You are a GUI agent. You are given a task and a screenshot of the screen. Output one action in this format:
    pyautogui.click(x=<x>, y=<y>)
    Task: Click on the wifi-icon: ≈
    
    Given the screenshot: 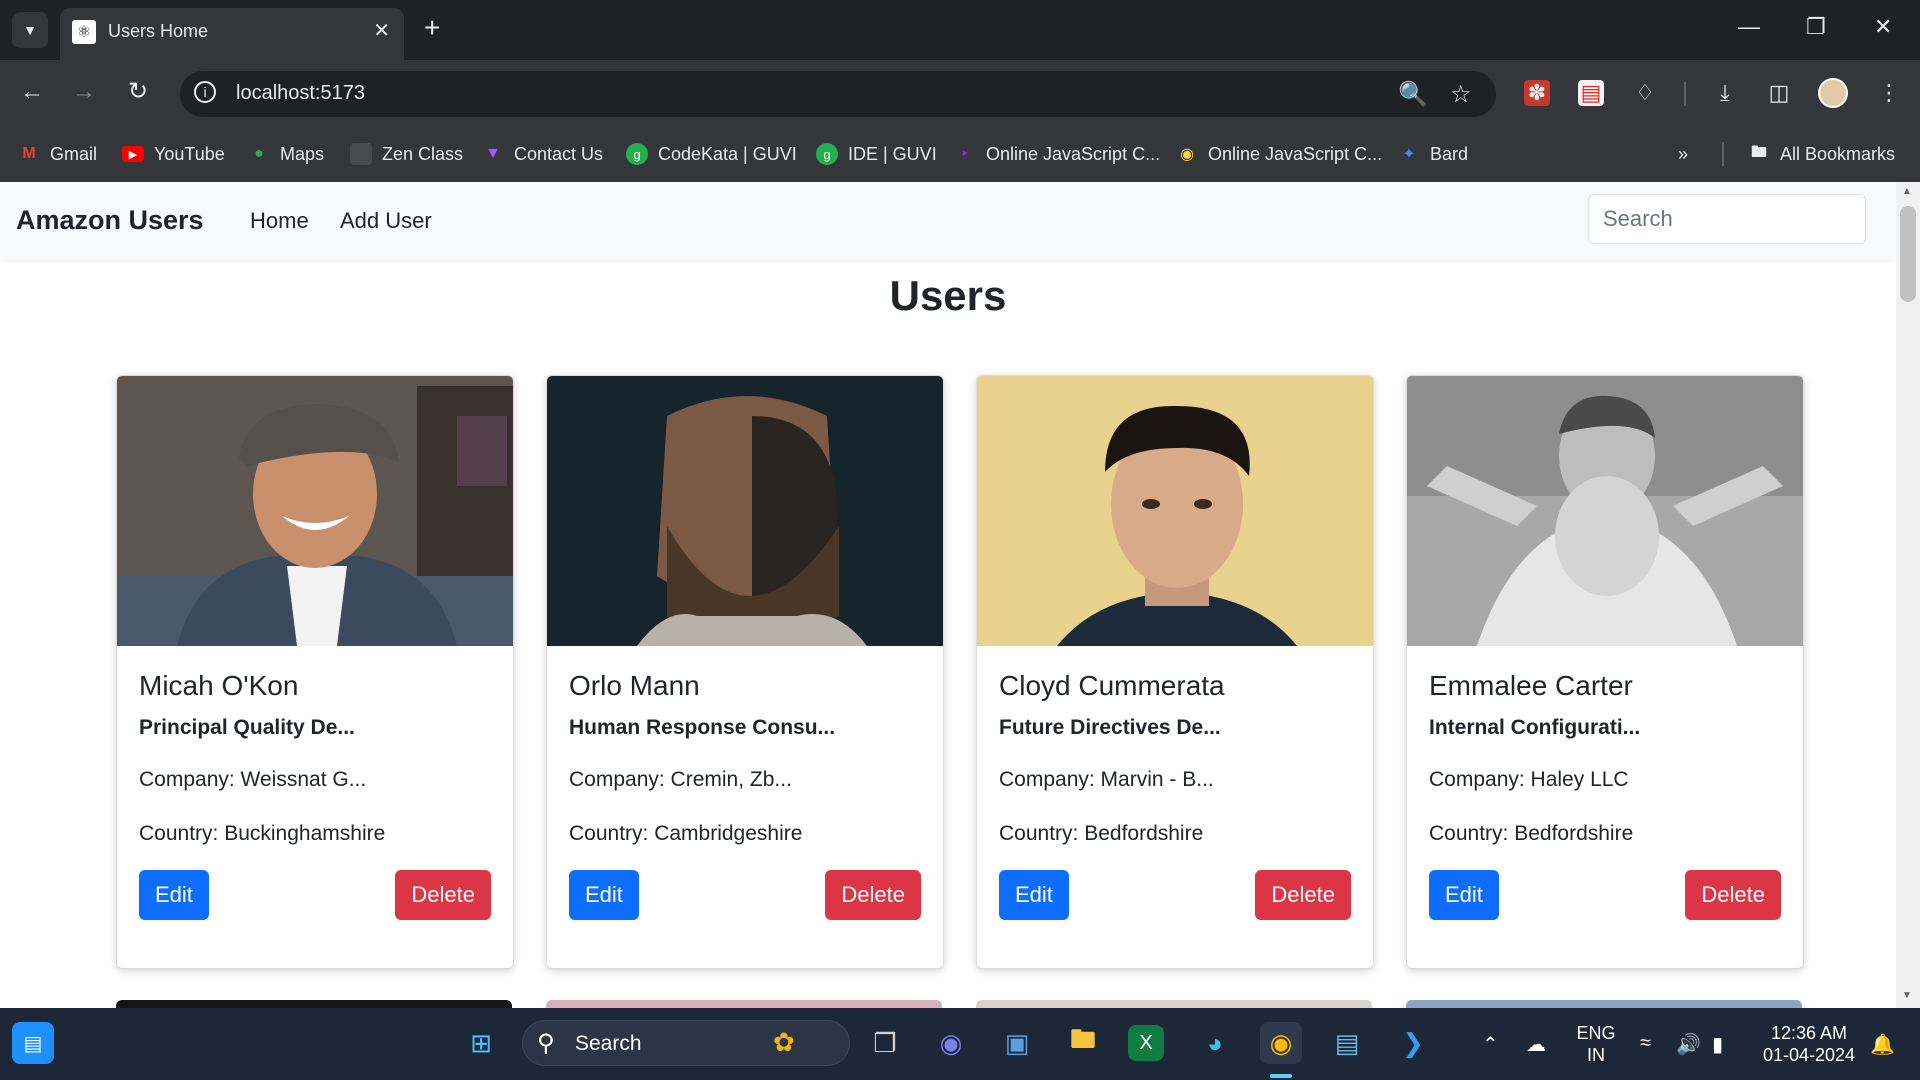 What is the action you would take?
    pyautogui.click(x=1645, y=1043)
    